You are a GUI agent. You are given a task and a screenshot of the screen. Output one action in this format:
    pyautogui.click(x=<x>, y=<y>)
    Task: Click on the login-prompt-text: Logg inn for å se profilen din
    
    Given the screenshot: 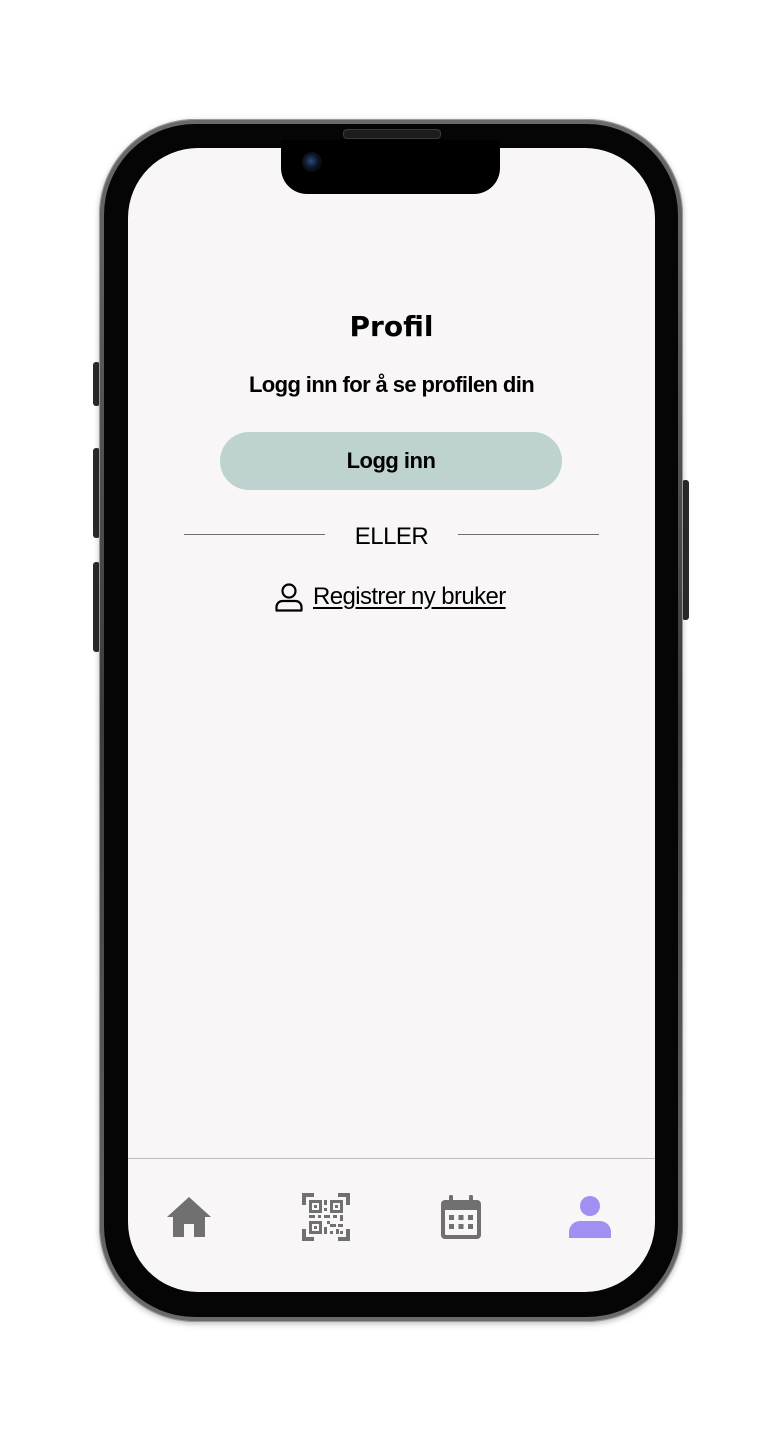 What is the action you would take?
    pyautogui.click(x=391, y=384)
    